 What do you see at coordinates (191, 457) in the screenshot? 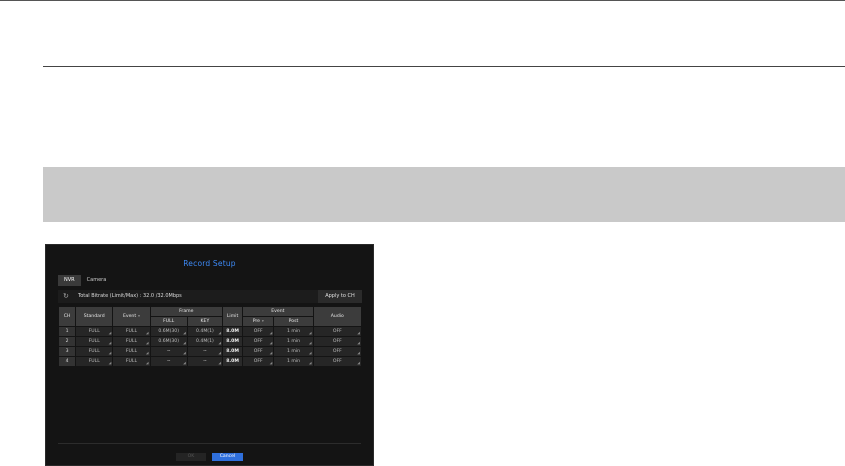
I see `ok-button: OK` at bounding box center [191, 457].